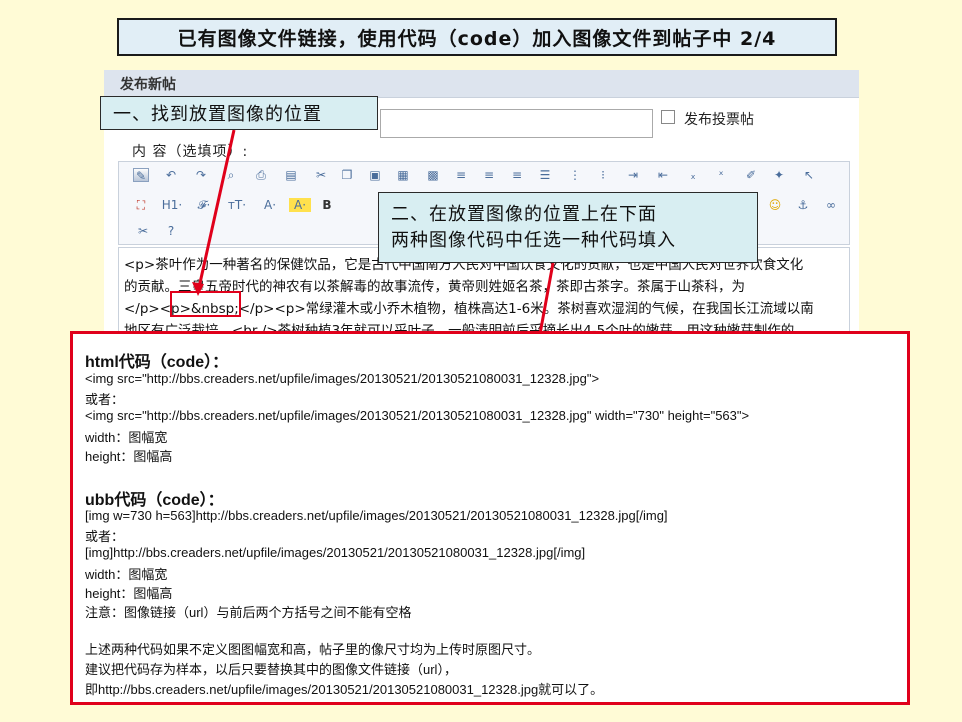 The height and width of the screenshot is (722, 962). What do you see at coordinates (313, 649) in the screenshot?
I see `summary-line: 上述两种代码如果不定义图图幅宽和高，帖子里的像尺寸均为上传时原图尺寸。` at bounding box center [313, 649].